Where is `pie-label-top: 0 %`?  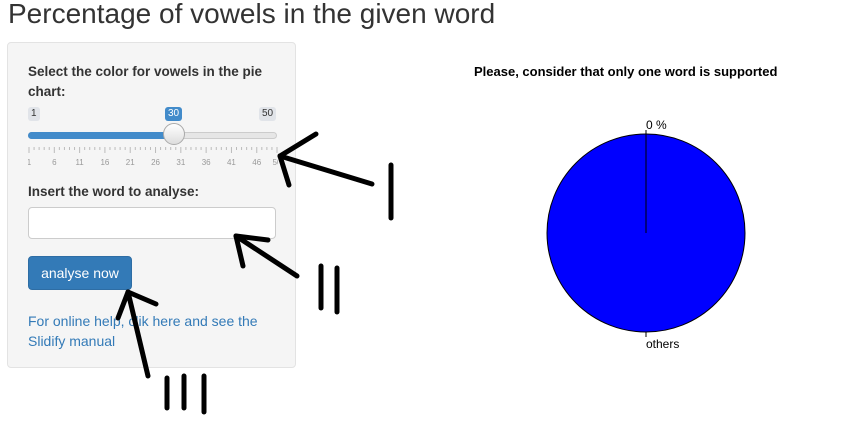
pie-label-top: 0 % is located at coordinates (656, 125).